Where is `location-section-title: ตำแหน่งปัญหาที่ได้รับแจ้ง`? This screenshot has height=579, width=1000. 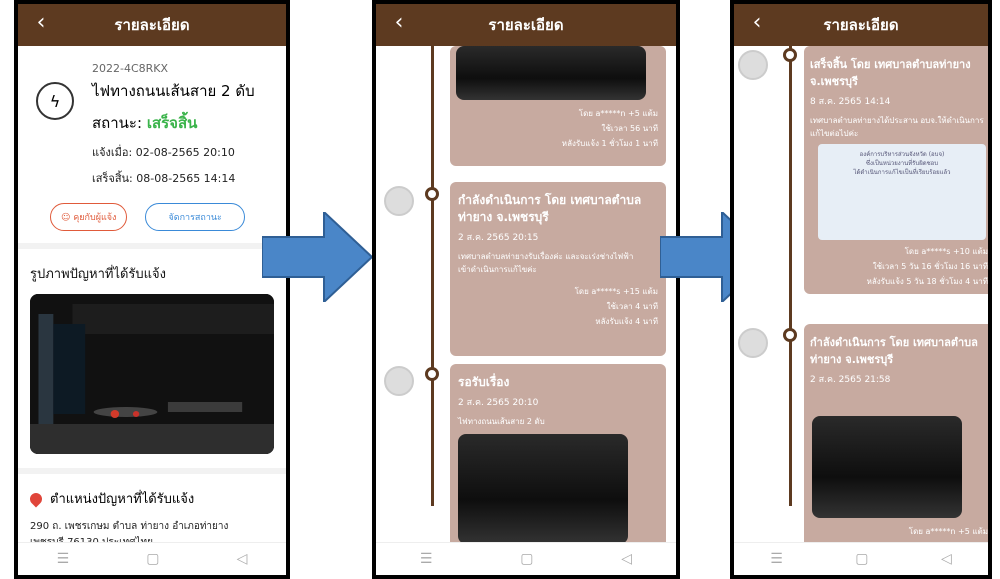
location-section-title: ตำแหน่งปัญหาที่ได้รับแจ้ง is located at coordinates (152, 494).